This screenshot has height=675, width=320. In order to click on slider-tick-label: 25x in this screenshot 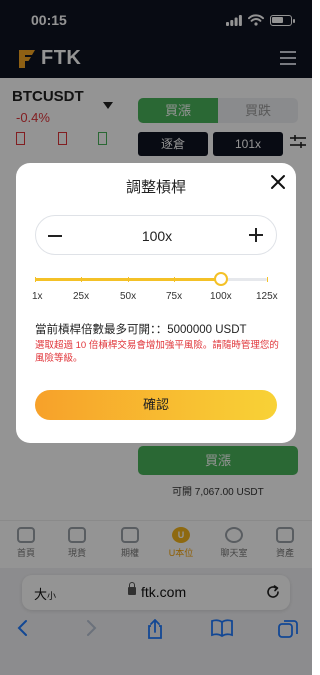, I will do `click(81, 296)`.